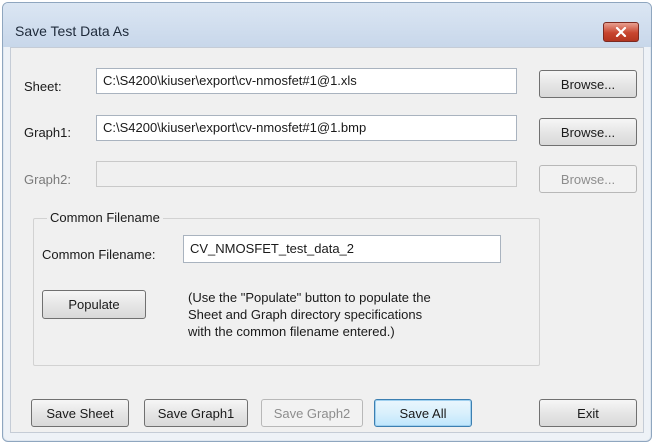  I want to click on graph2-path-field, so click(306, 174).